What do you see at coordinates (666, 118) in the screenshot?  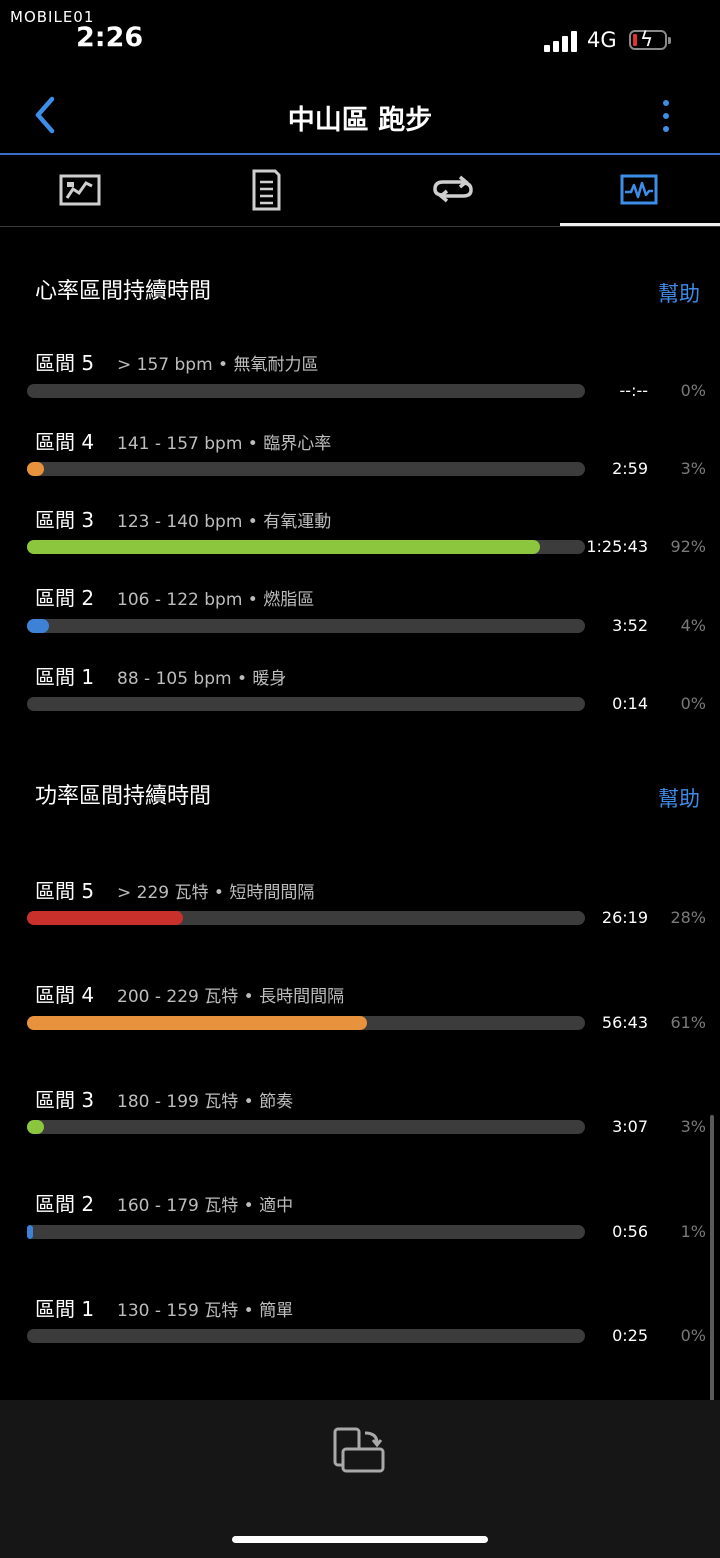 I see `more-options-button` at bounding box center [666, 118].